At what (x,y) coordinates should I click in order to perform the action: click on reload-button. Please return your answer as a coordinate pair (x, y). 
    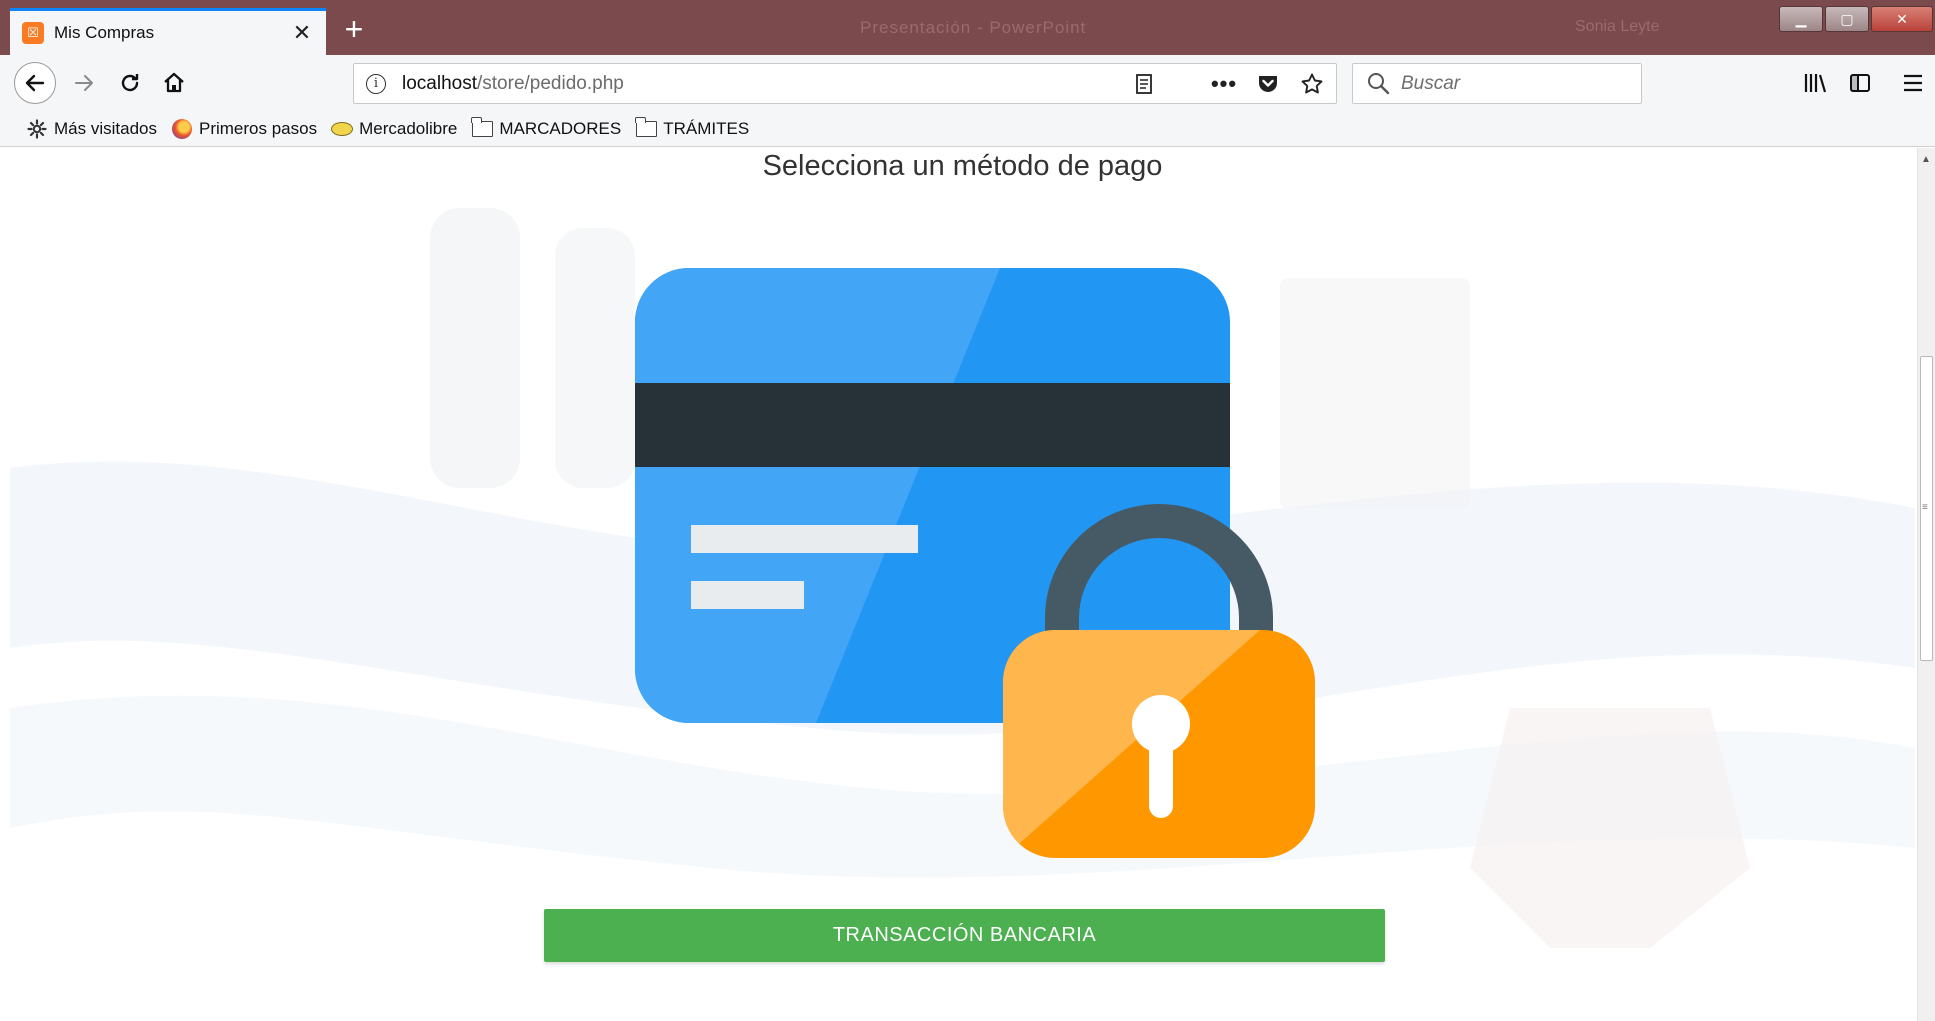
    Looking at the image, I should click on (130, 83).